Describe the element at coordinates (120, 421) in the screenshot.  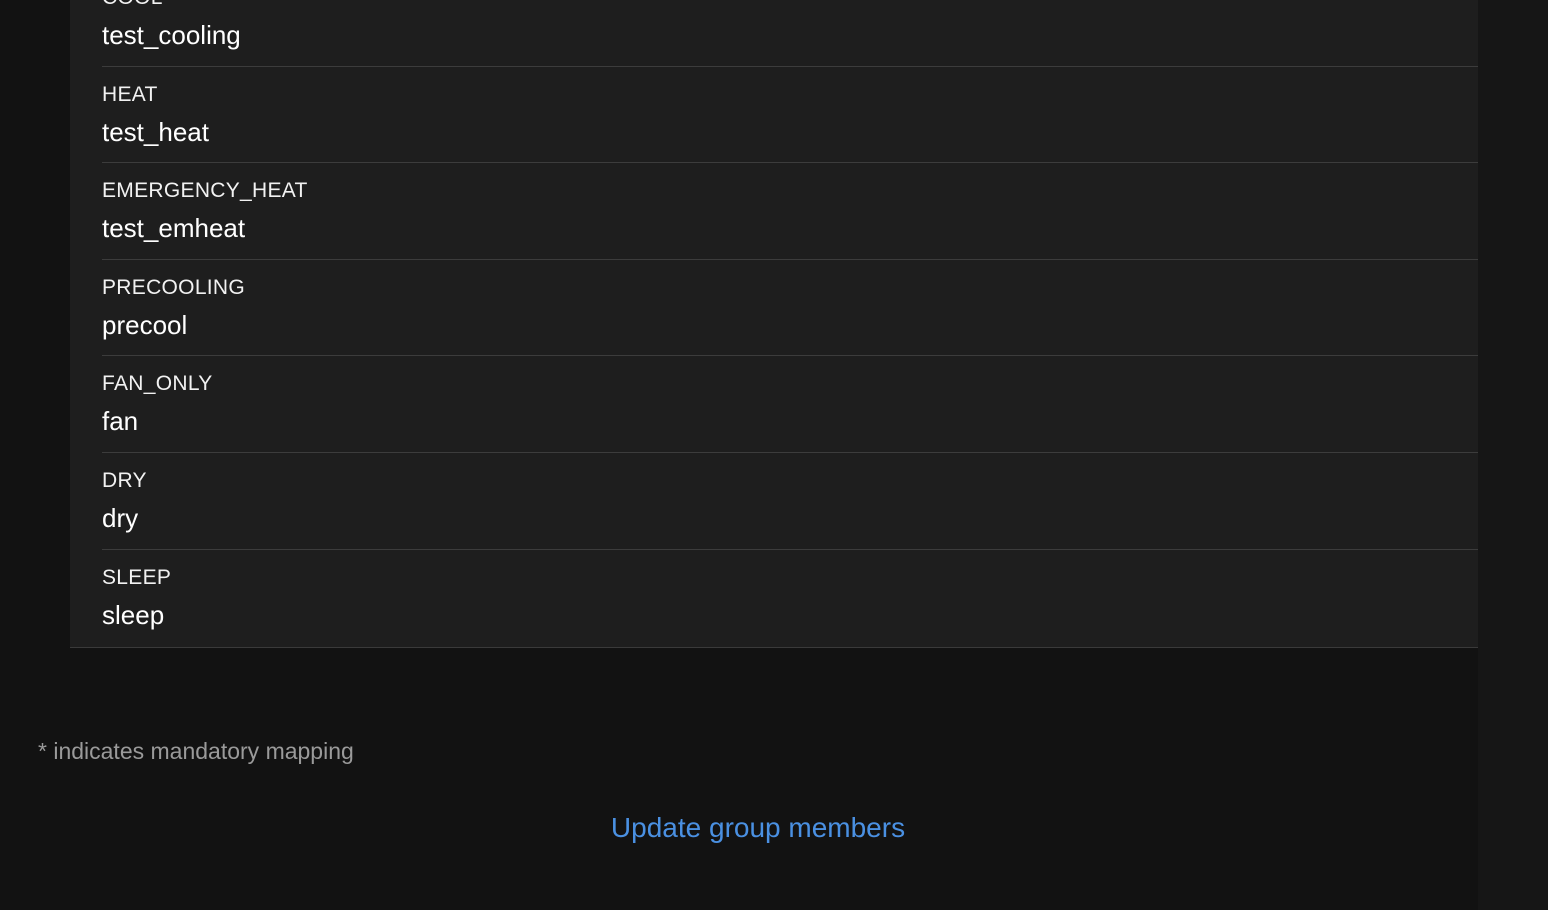
I see `mapping-value: fan` at that location.